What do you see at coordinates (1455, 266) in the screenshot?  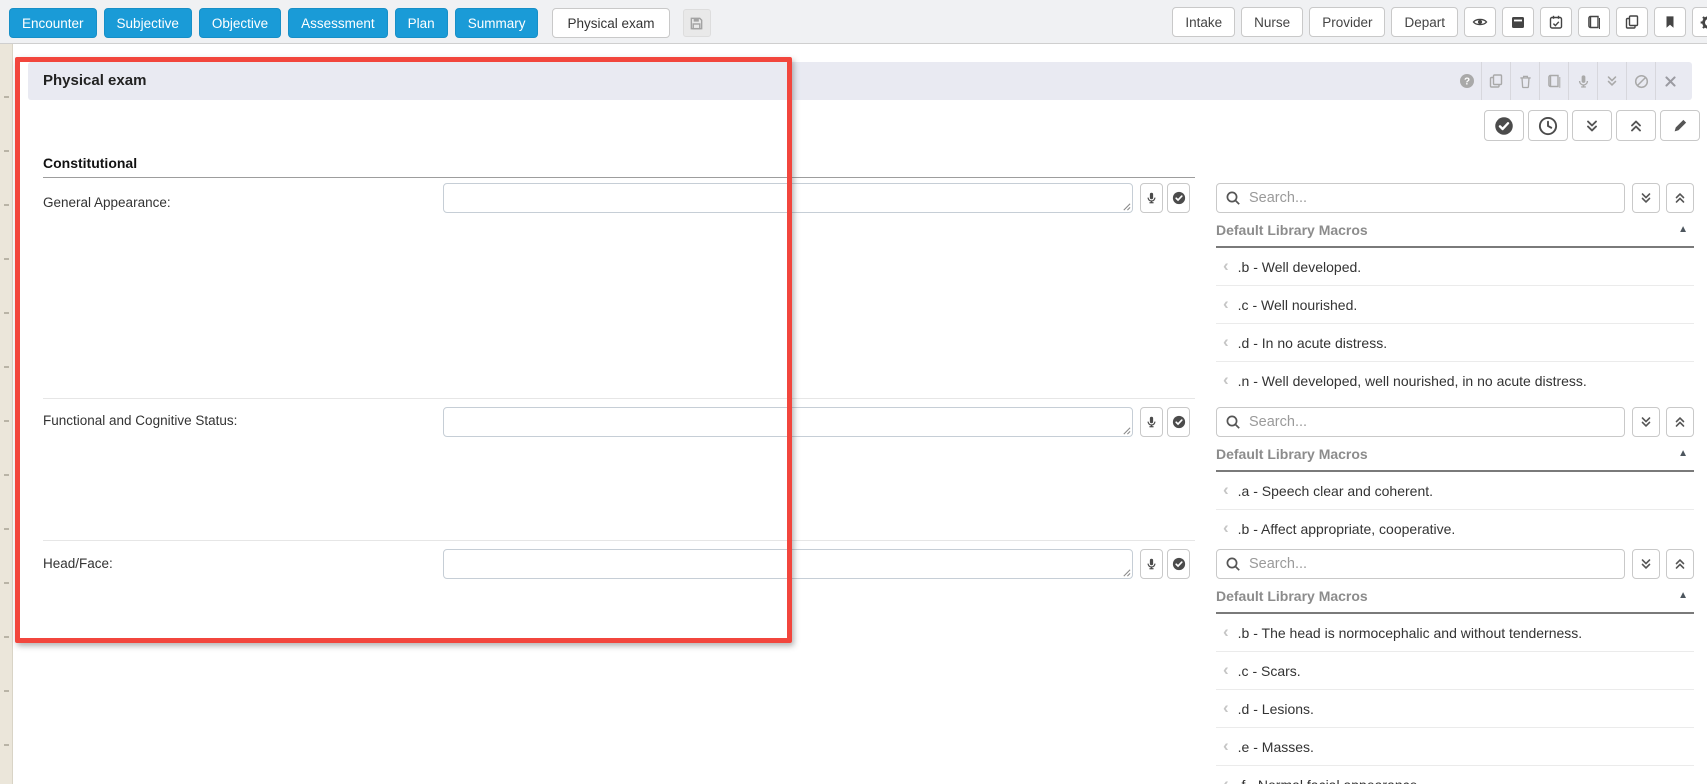 I see `macro-item: ‹ .b - Well developed.` at bounding box center [1455, 266].